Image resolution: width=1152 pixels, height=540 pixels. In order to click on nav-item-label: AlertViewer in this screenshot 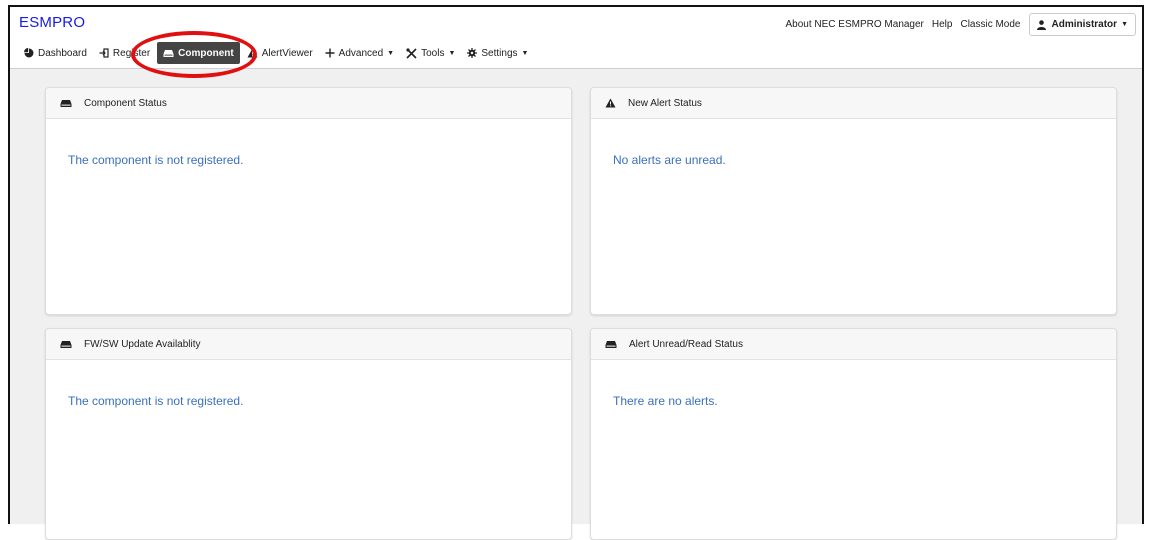, I will do `click(287, 53)`.